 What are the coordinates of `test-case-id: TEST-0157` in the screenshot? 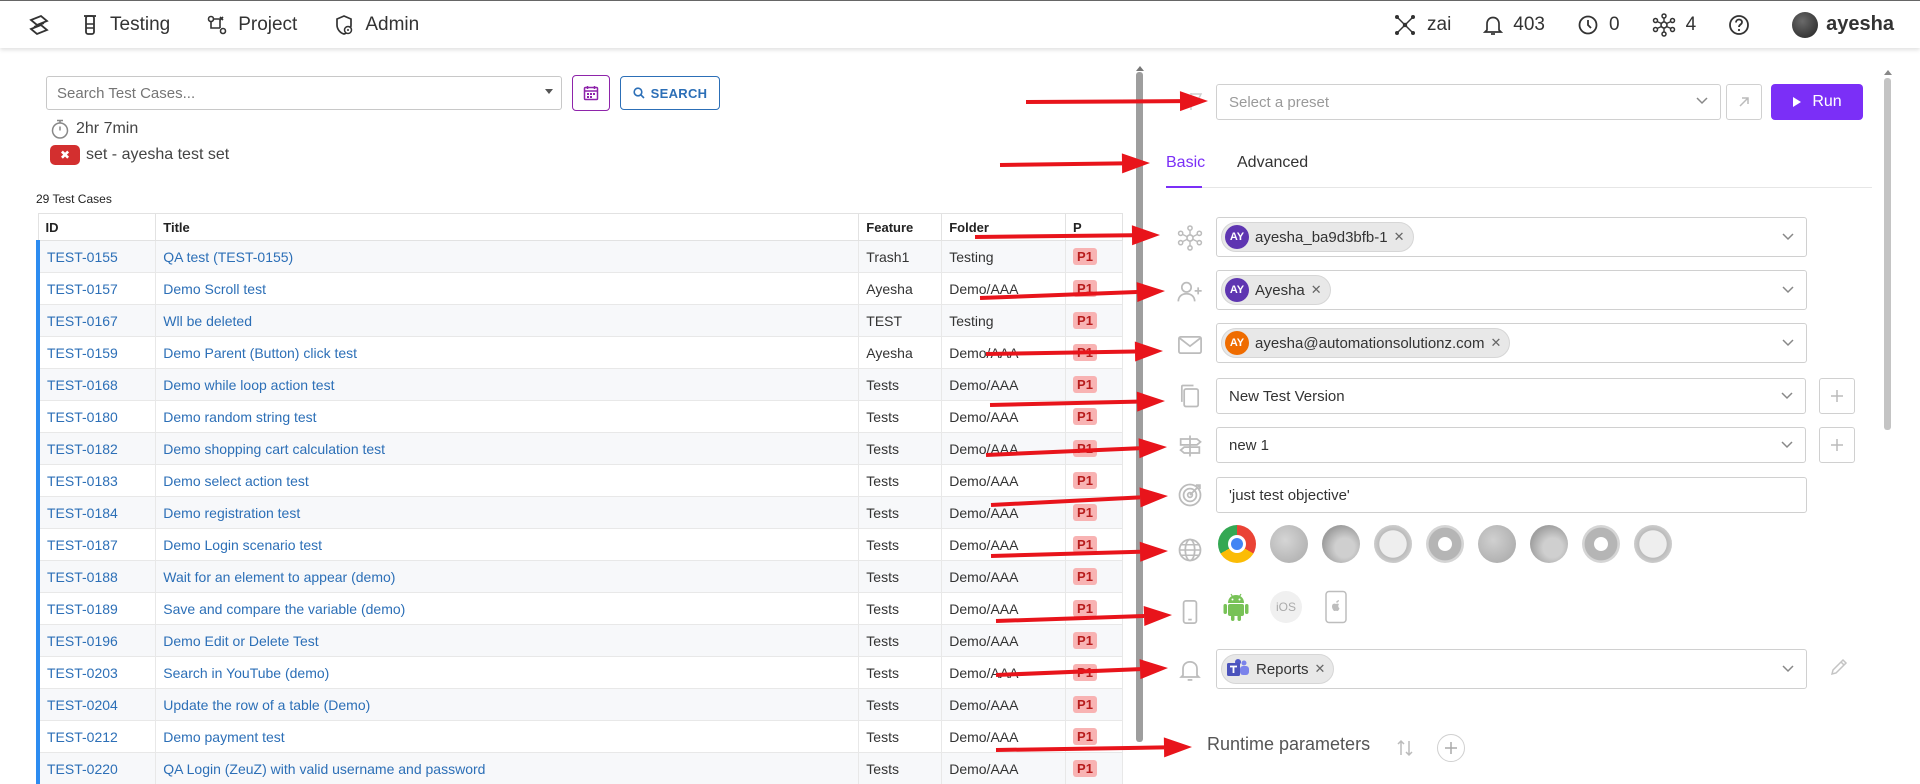 It's located at (96, 288).